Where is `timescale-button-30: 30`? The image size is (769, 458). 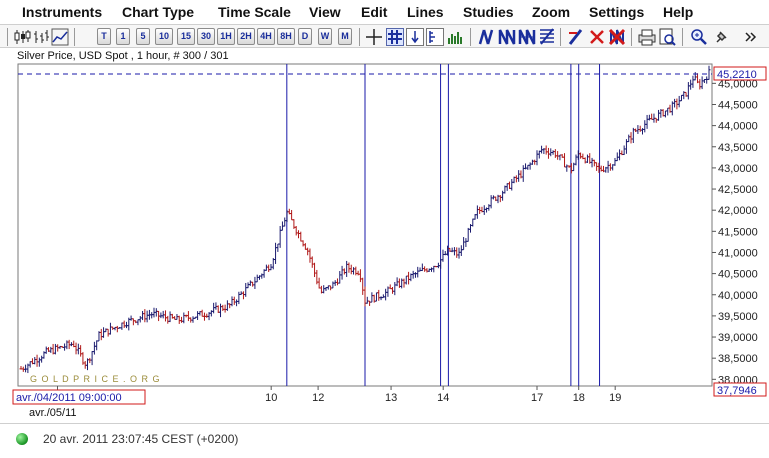 timescale-button-30: 30 is located at coordinates (206, 36).